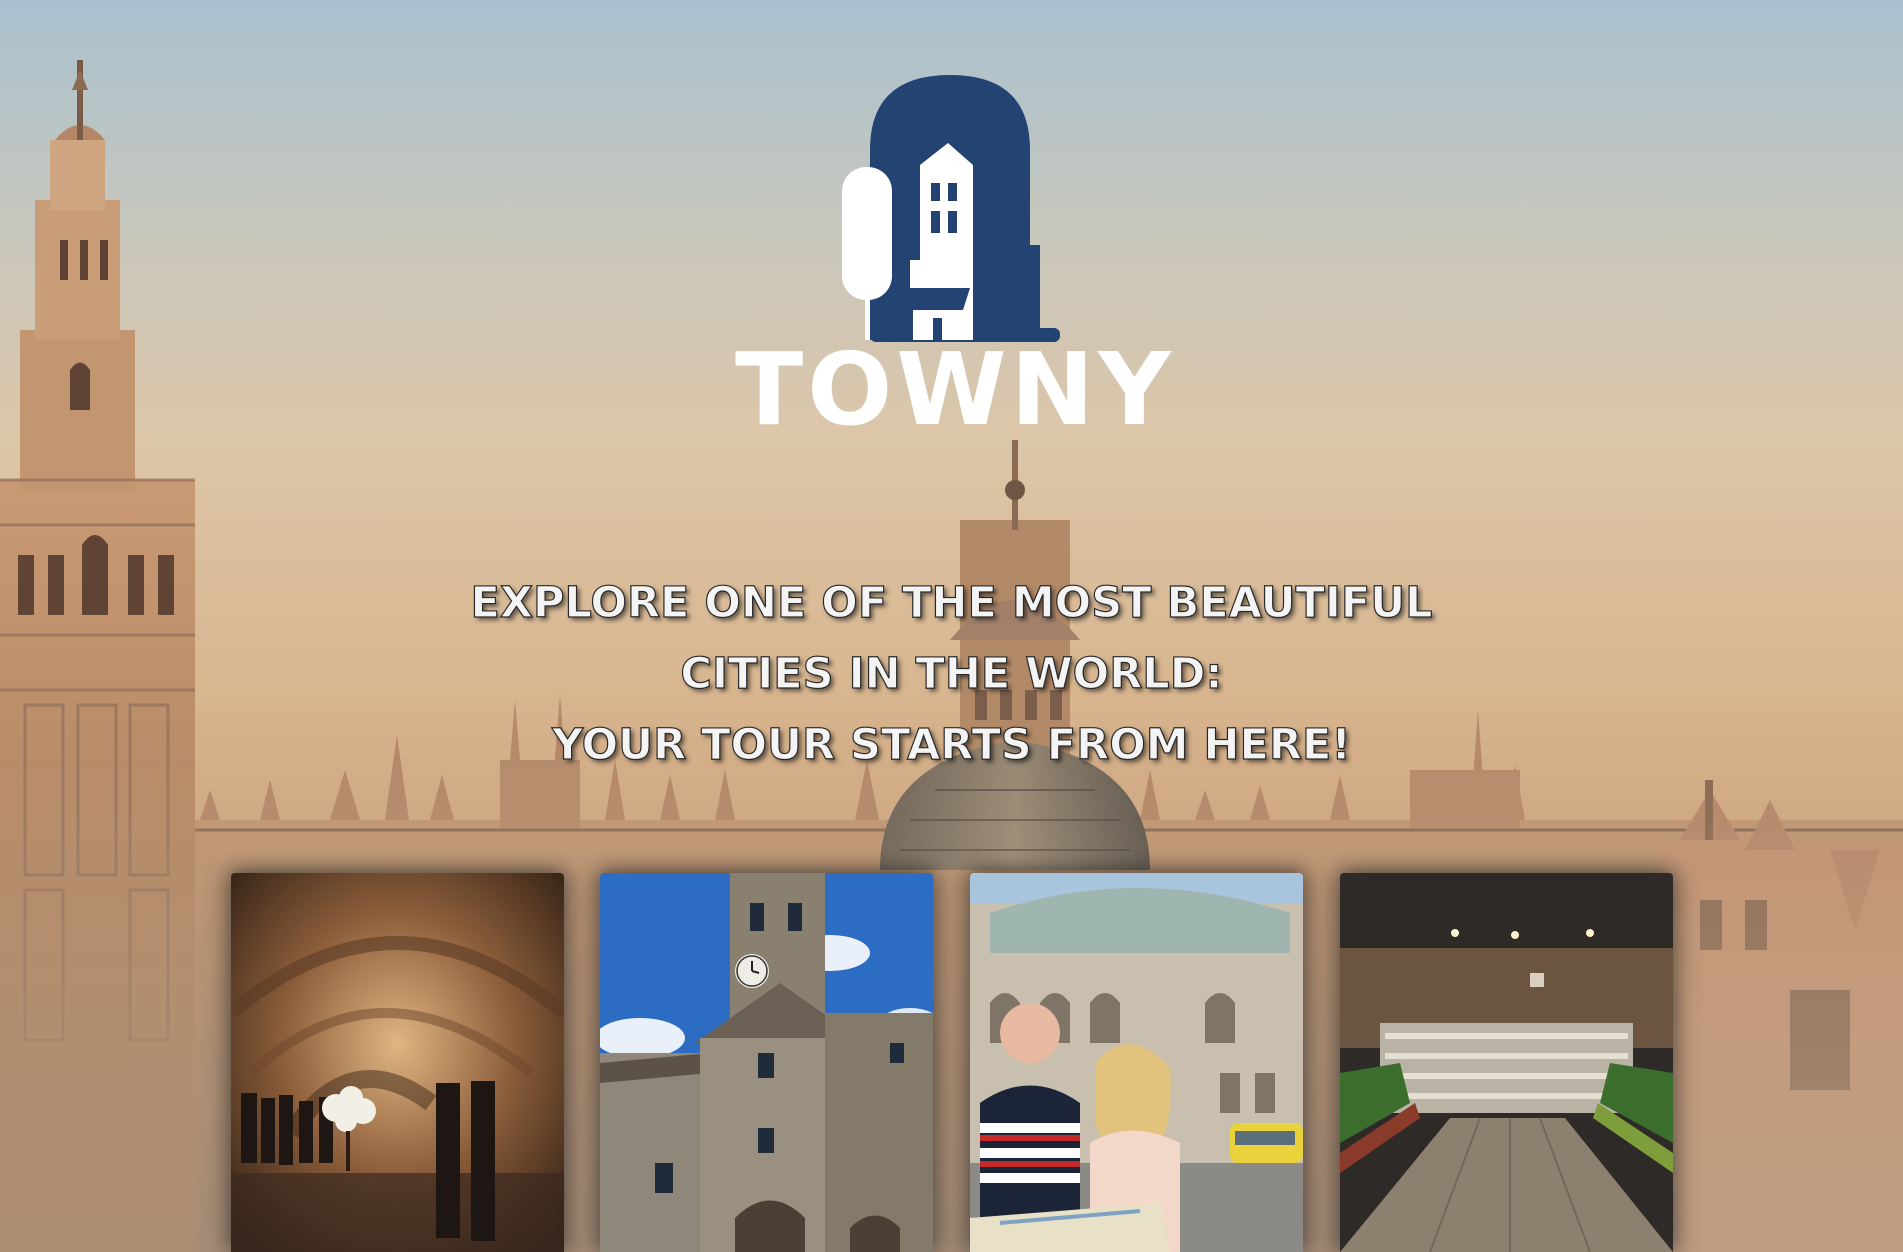 The width and height of the screenshot is (1903, 1252). What do you see at coordinates (951, 602) in the screenshot?
I see `headline-line-1: EXPLORE ONE OF THE MOST BEAUTIFUL` at bounding box center [951, 602].